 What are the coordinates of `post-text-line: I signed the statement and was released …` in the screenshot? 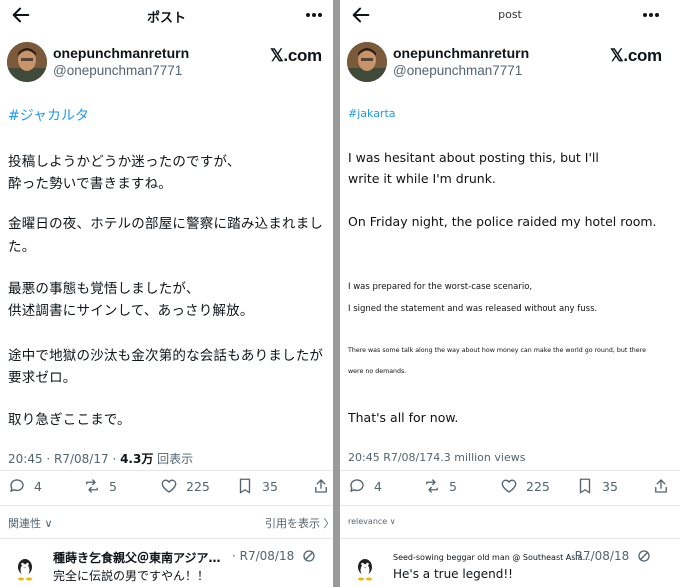 It's located at (473, 309).